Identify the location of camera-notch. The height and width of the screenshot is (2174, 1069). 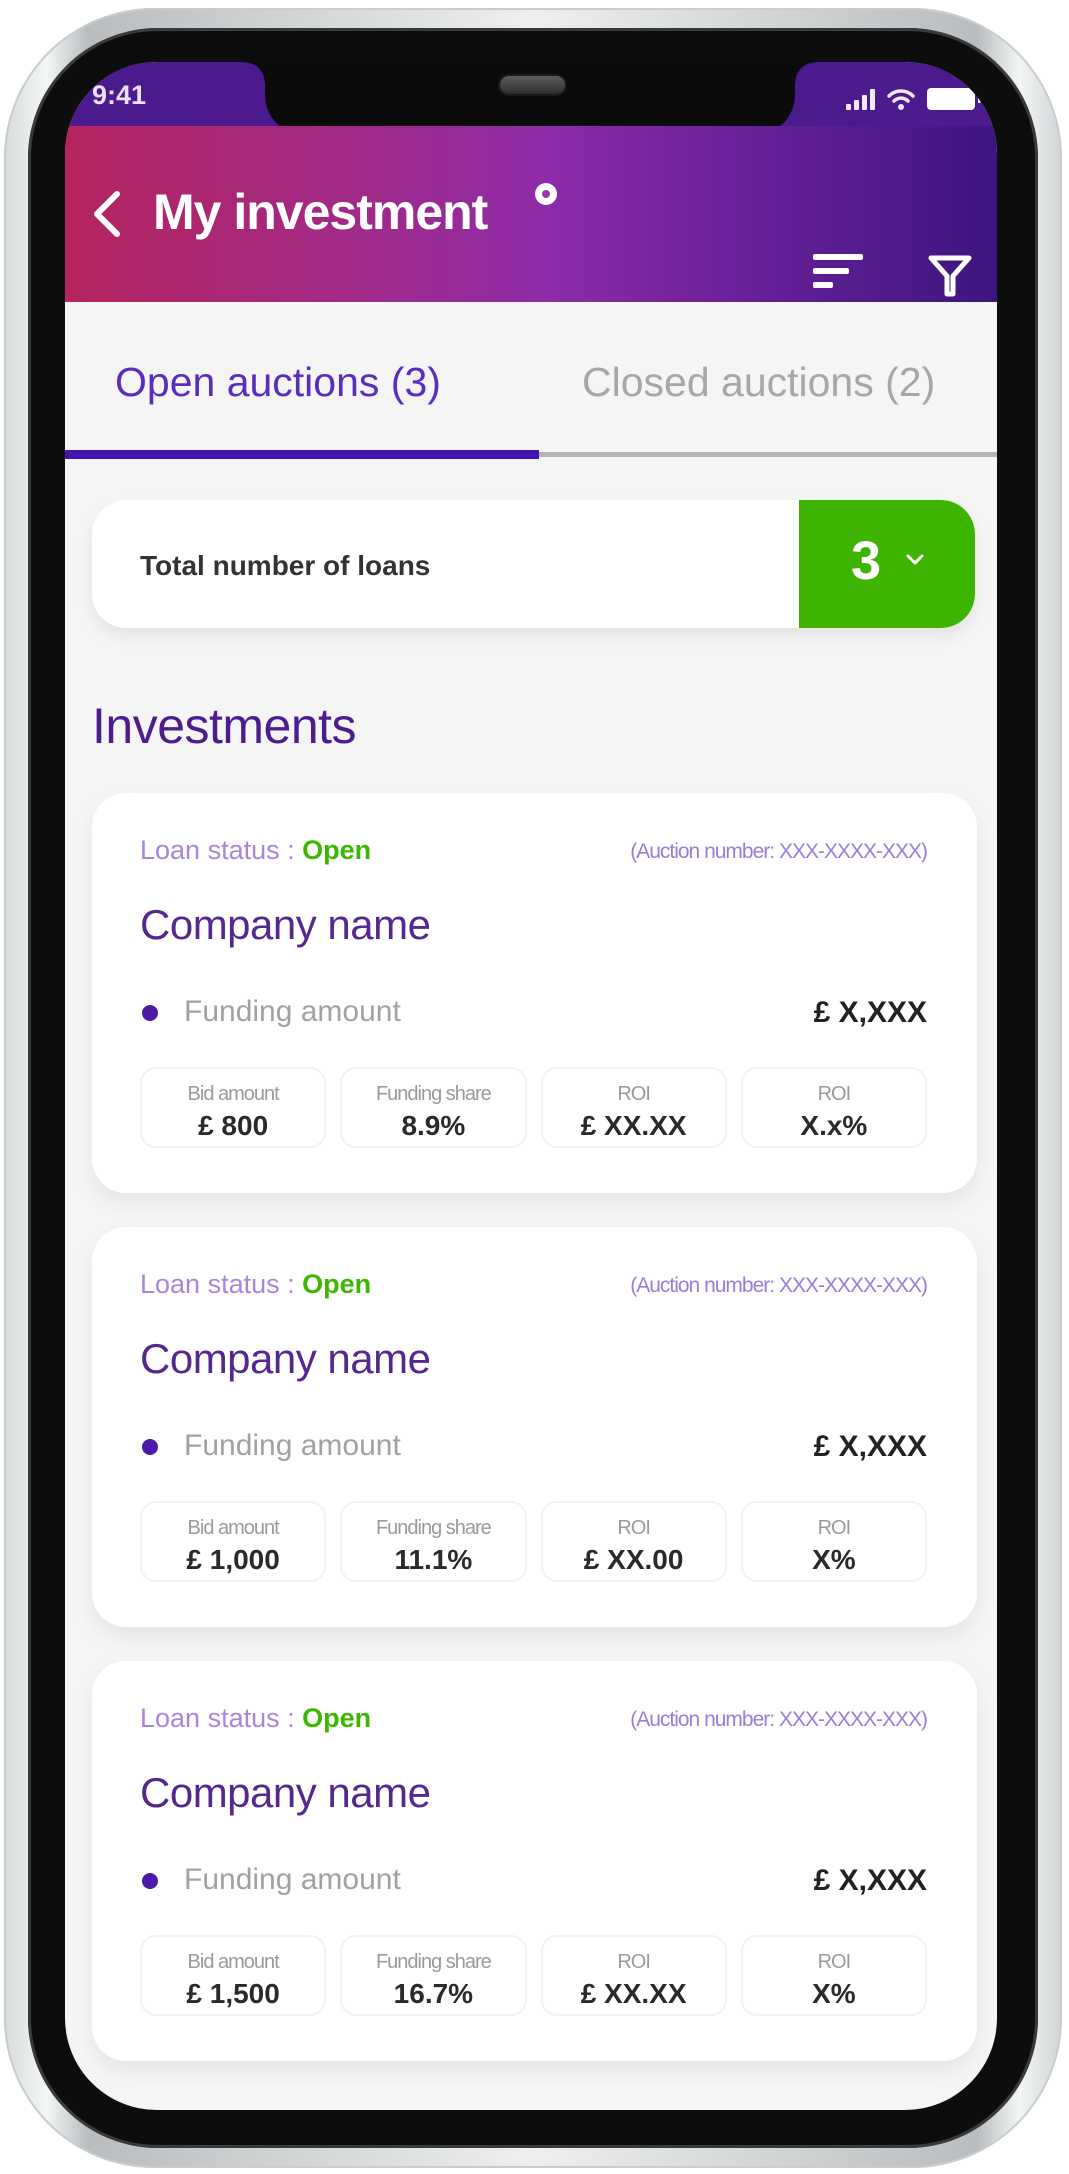
(530, 98).